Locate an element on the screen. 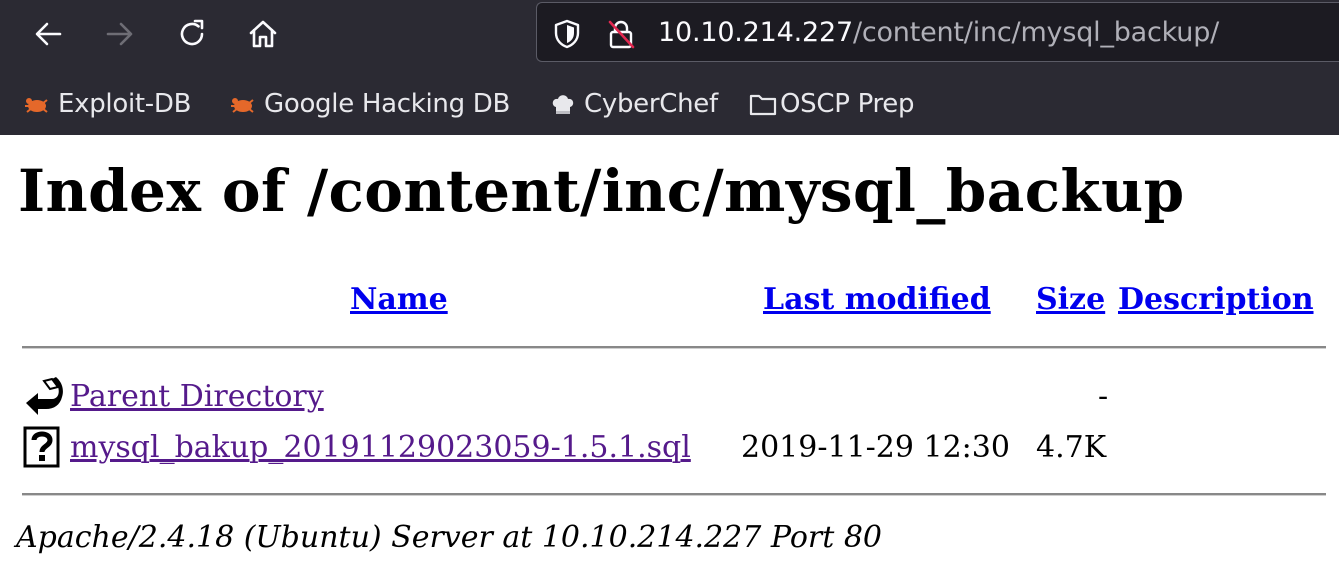 This screenshot has height=587, width=1339. url-path: /content/inc/mysql_backup/ is located at coordinates (1036, 32).